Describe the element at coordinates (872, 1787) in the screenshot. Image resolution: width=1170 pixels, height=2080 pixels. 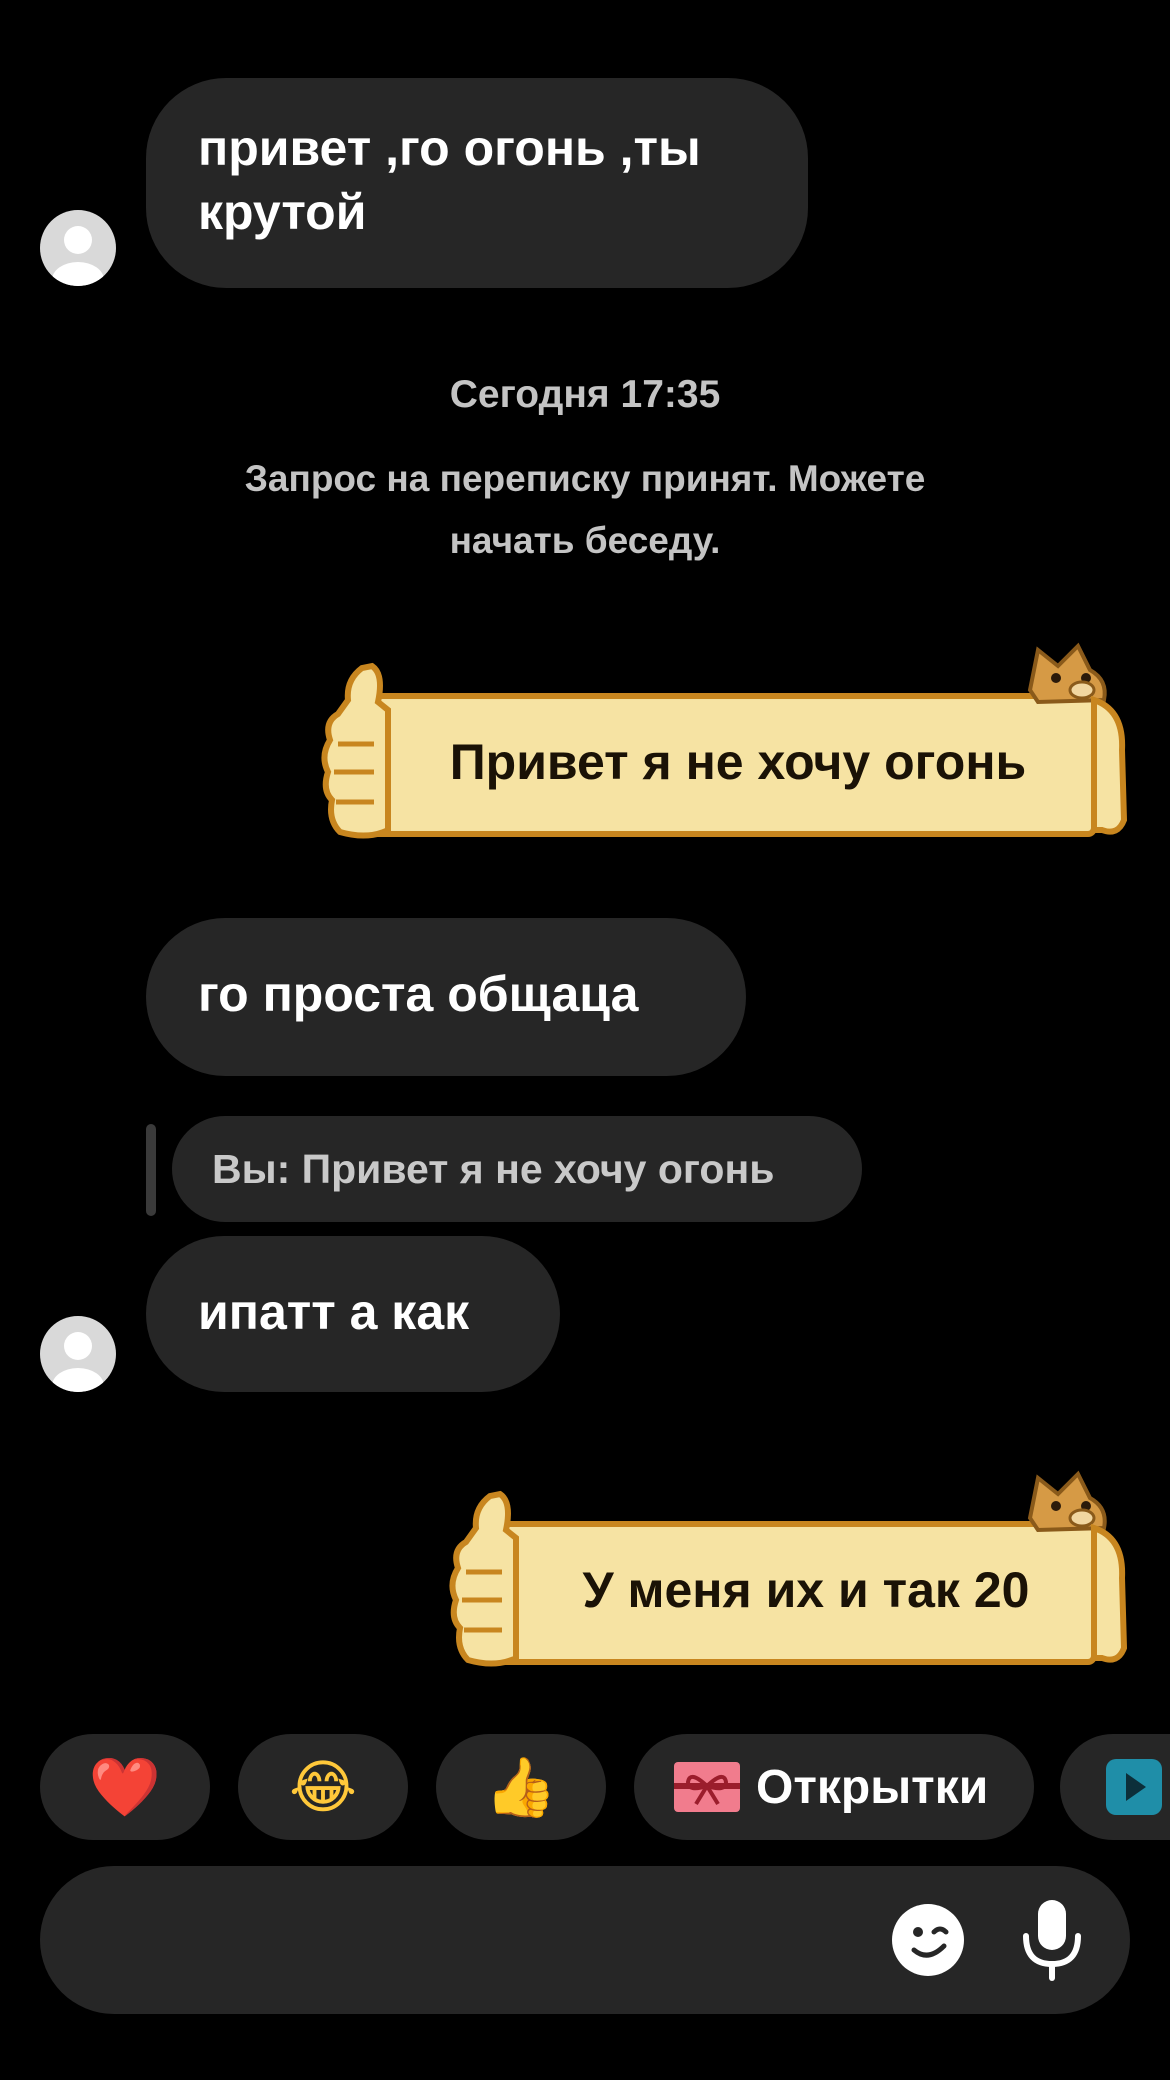
I see `postcards-label: Открытки` at that location.